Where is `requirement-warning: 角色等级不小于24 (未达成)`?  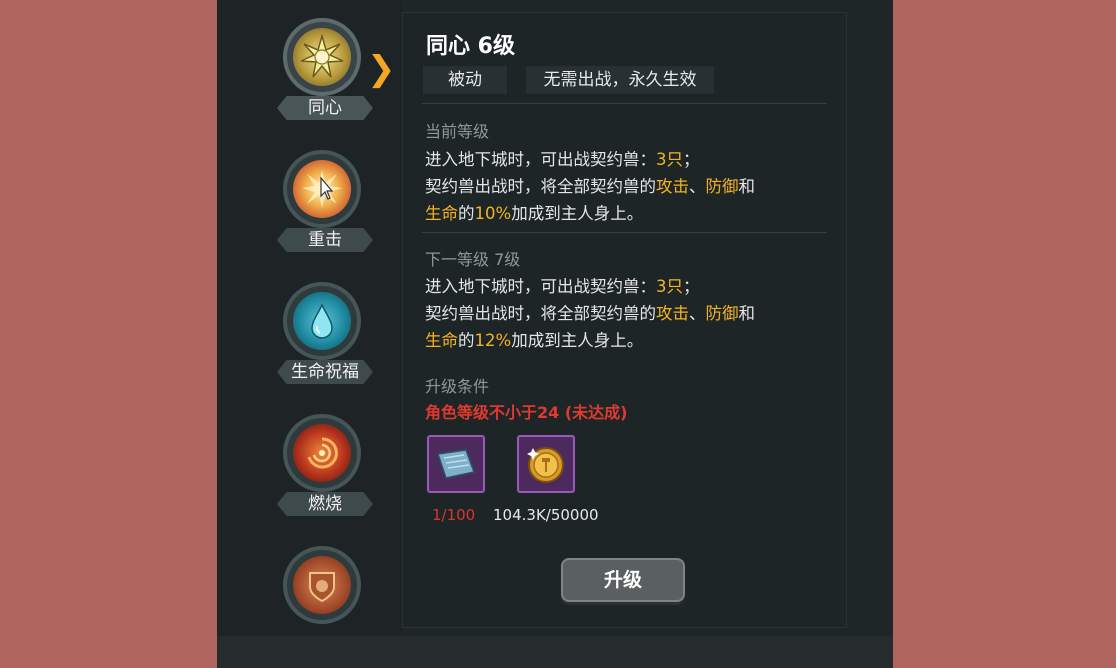
requirement-warning: 角色等级不小于24 (未达成) is located at coordinates (526, 412).